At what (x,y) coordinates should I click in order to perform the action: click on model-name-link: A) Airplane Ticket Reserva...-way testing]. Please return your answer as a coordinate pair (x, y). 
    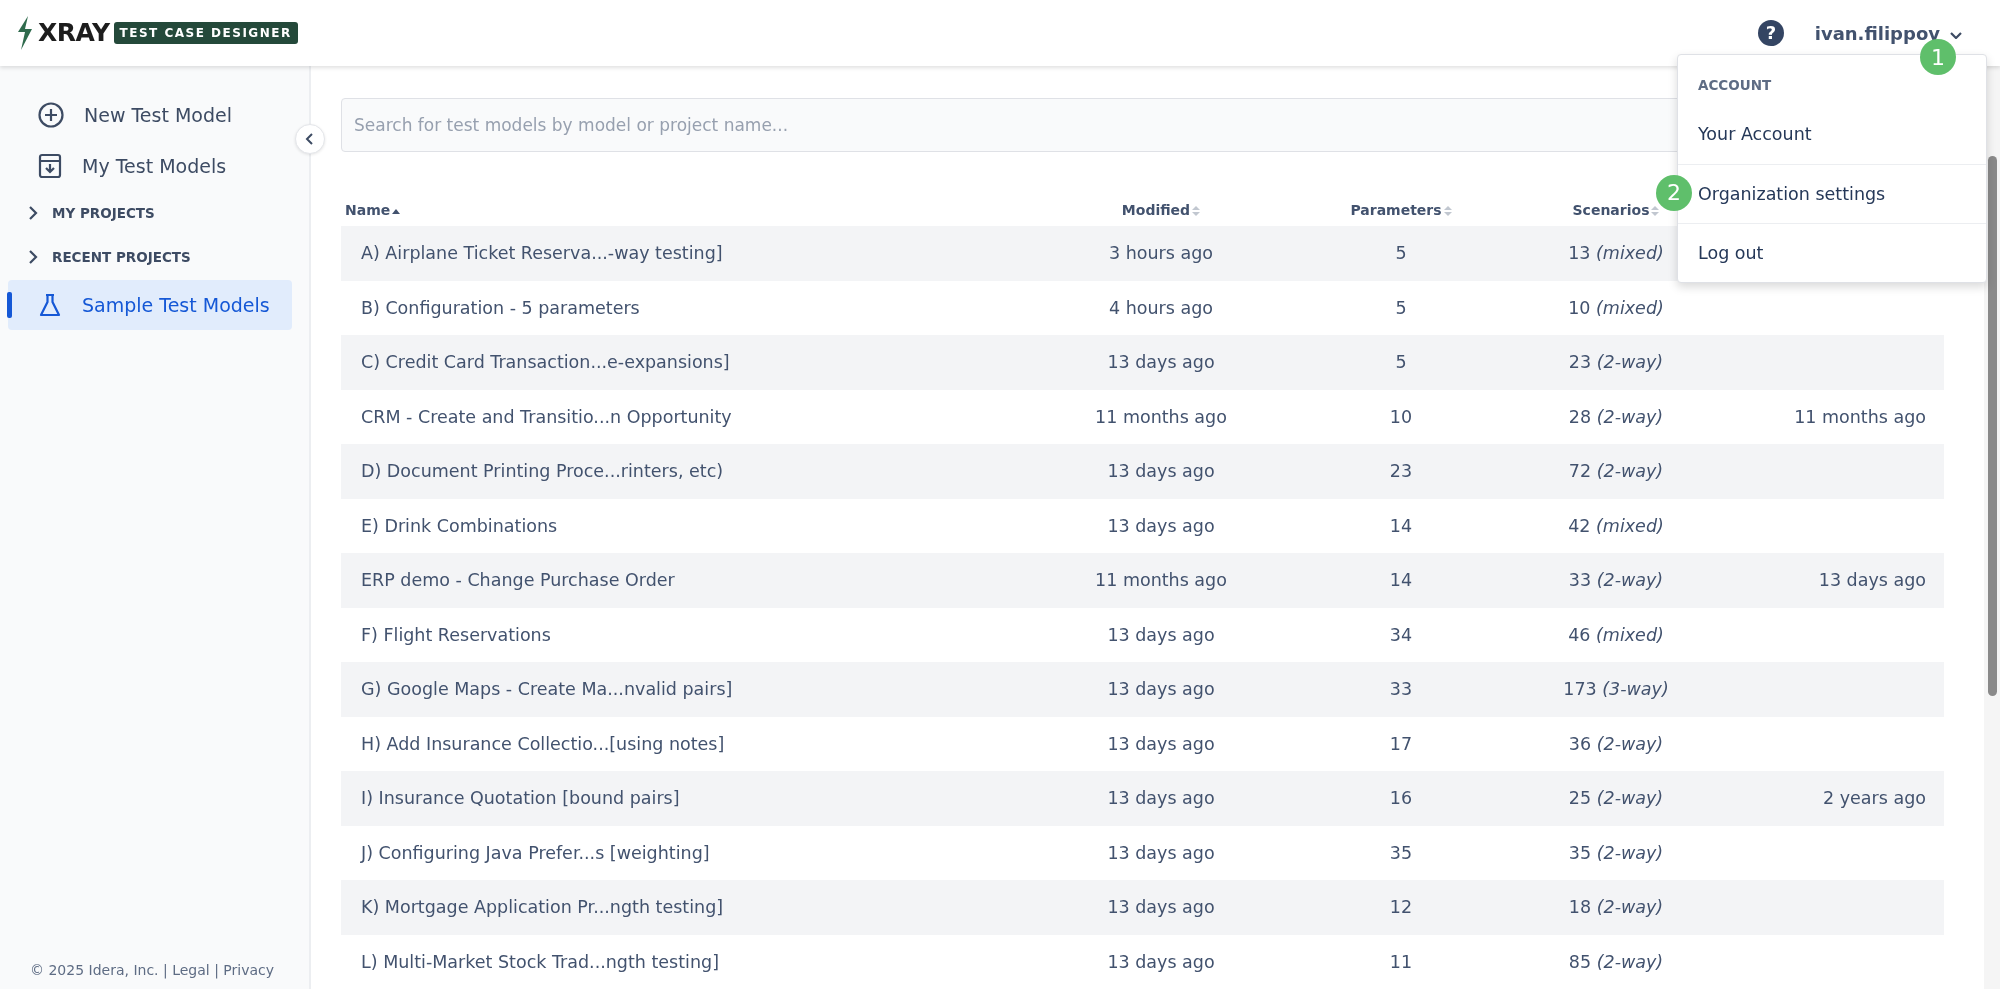
    Looking at the image, I should click on (542, 253).